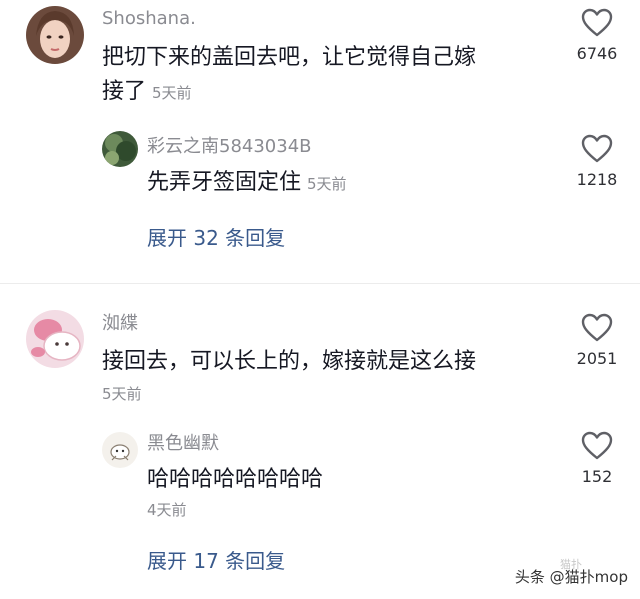  I want to click on like-button: 6746, so click(597, 36).